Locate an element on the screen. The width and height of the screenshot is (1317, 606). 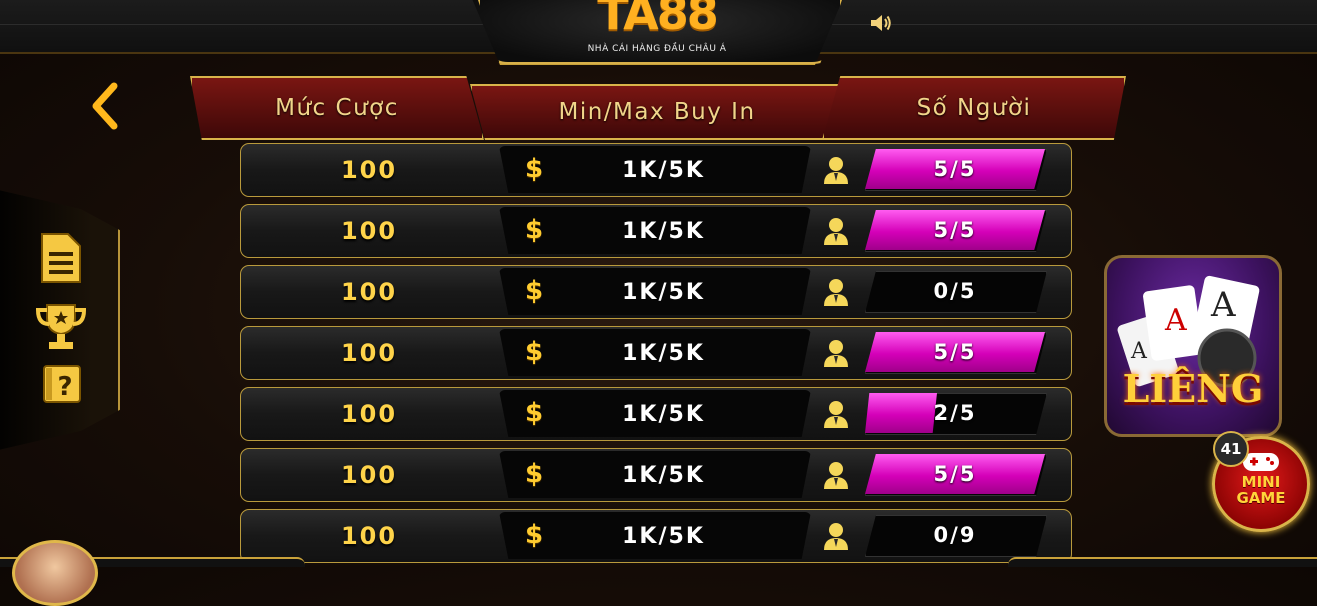
mini-game-badge: 41 is located at coordinates (1231, 449).